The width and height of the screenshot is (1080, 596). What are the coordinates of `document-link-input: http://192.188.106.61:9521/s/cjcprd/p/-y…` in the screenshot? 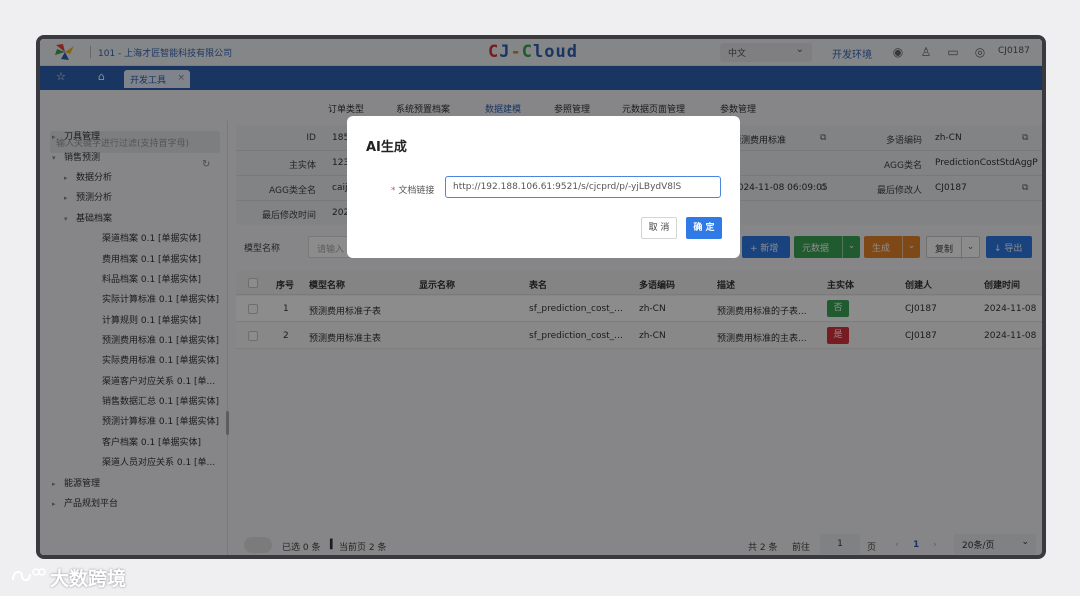 It's located at (583, 187).